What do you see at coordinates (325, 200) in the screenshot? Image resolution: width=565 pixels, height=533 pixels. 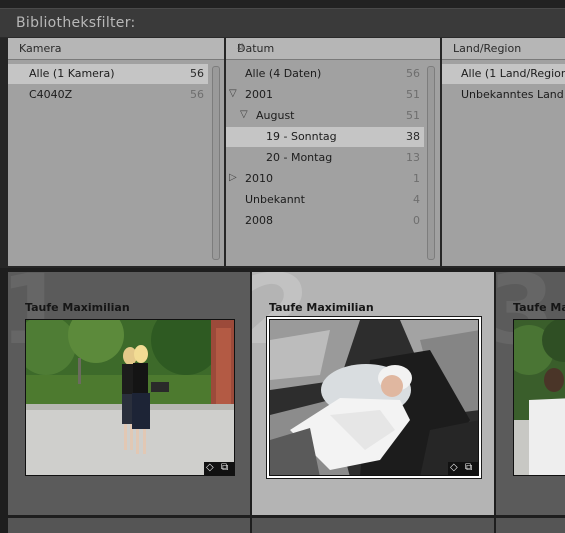 I see `list-item: Unbekannt 4` at bounding box center [325, 200].